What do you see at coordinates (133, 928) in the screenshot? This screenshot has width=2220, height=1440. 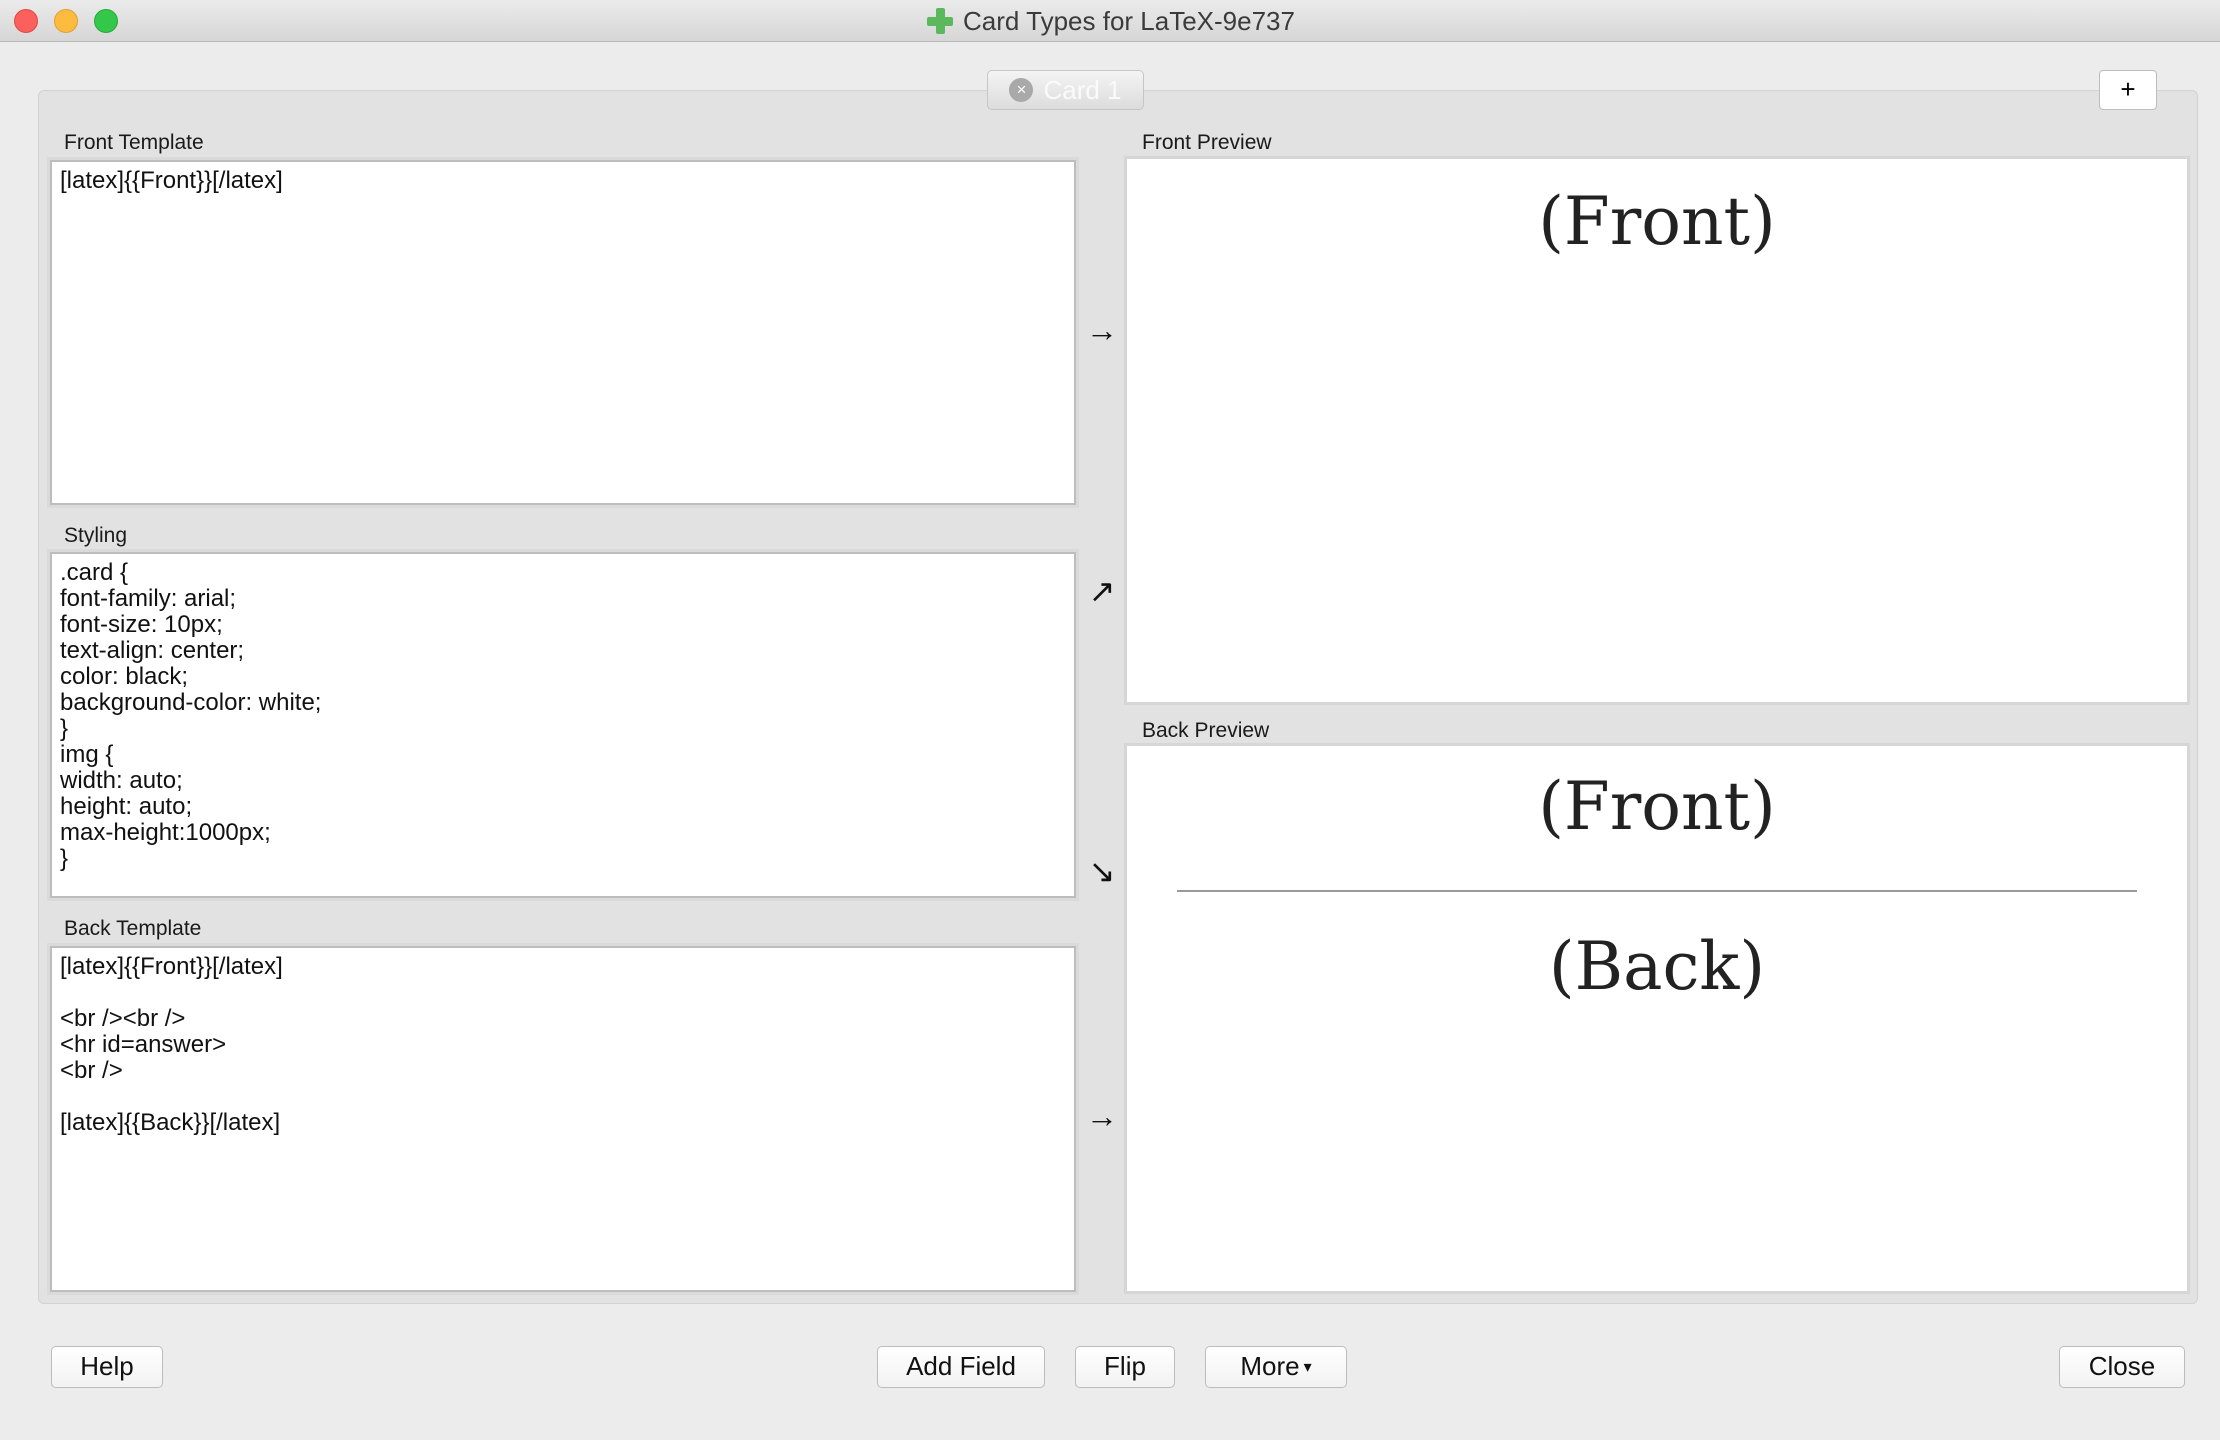 I see `back-template-label: Back Template` at bounding box center [133, 928].